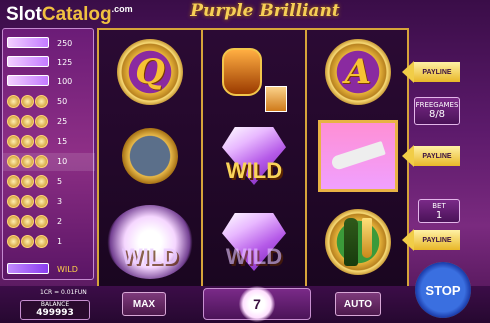  I want to click on bet-label: BET, so click(439, 206).